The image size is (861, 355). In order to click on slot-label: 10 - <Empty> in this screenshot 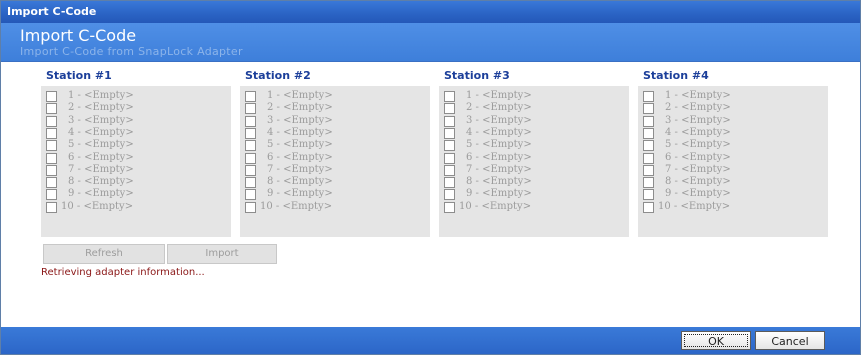, I will do `click(97, 206)`.